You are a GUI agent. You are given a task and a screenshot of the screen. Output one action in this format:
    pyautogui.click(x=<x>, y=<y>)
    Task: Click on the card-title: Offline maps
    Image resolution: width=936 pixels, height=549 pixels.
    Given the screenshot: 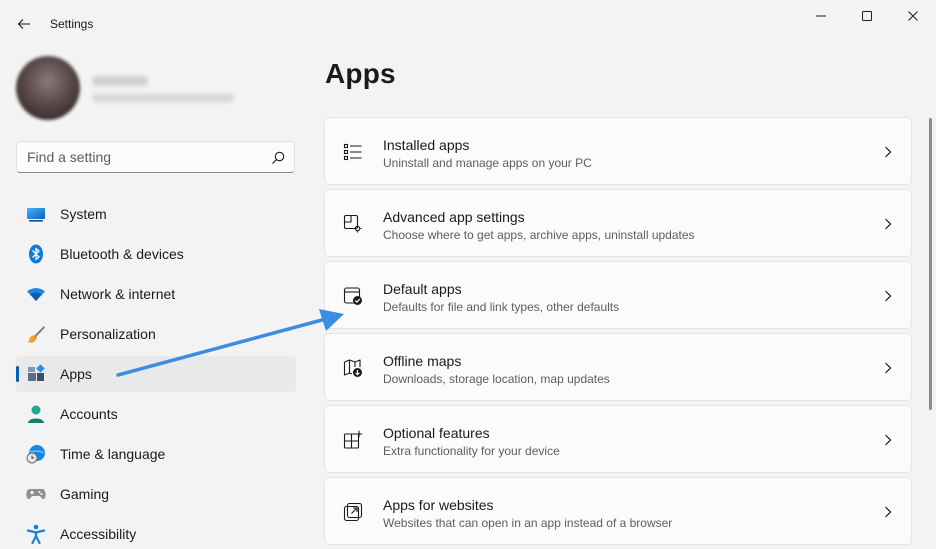 What is the action you would take?
    pyautogui.click(x=422, y=361)
    